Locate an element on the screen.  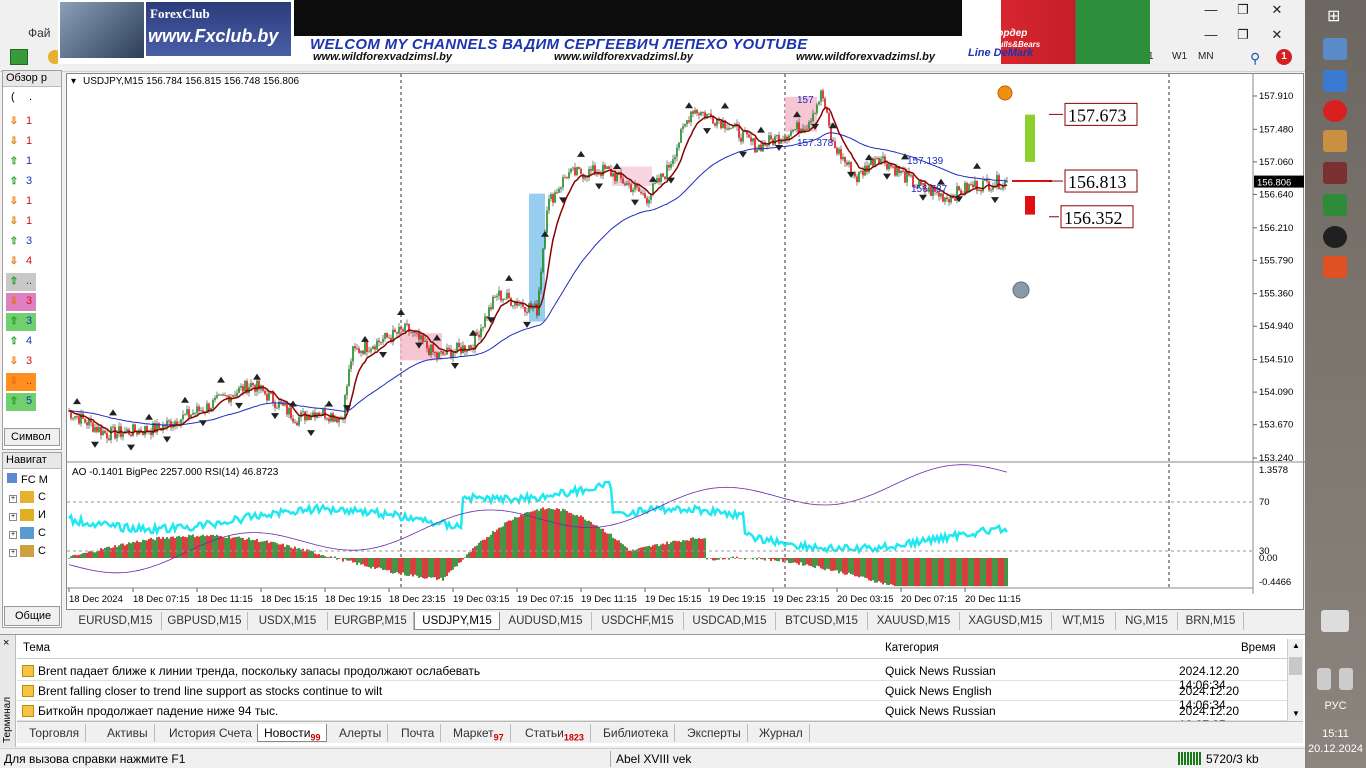
col-category: Категория is located at coordinates (912, 648).